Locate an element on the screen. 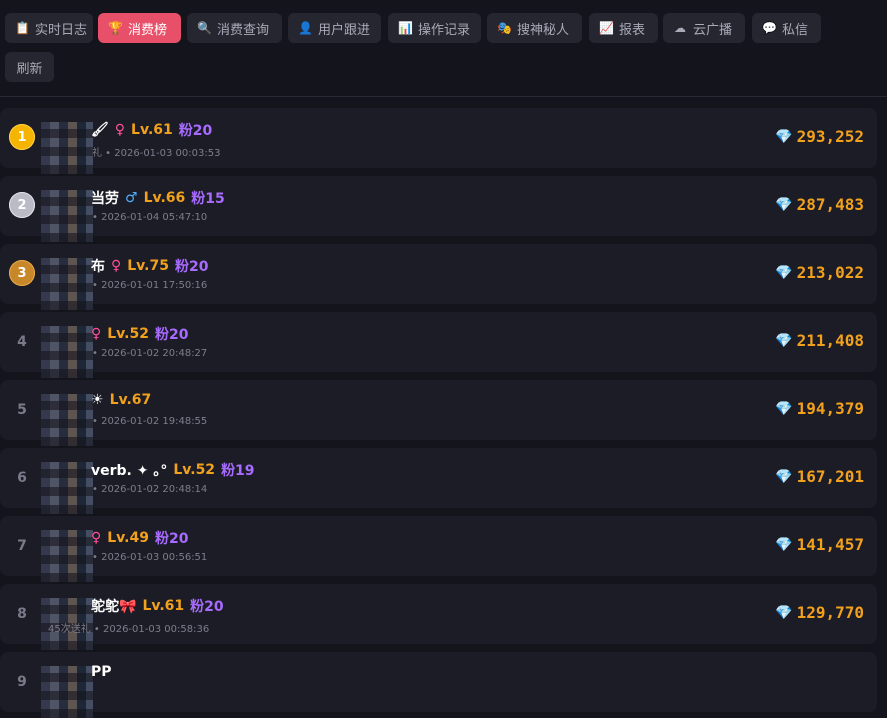  user-name-line: ☀ Lv.67 is located at coordinates (121, 400).